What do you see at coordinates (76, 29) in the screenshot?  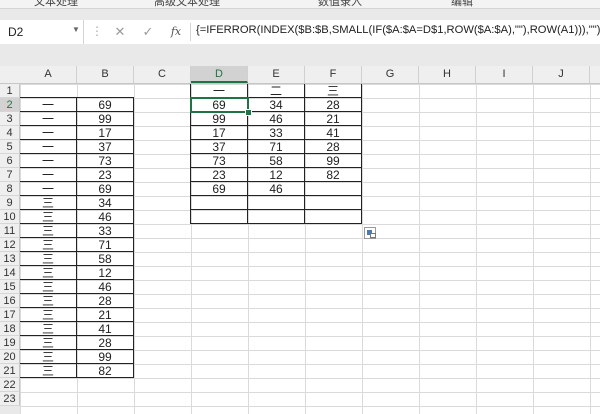 I see `chevron-down-icon: ▼` at bounding box center [76, 29].